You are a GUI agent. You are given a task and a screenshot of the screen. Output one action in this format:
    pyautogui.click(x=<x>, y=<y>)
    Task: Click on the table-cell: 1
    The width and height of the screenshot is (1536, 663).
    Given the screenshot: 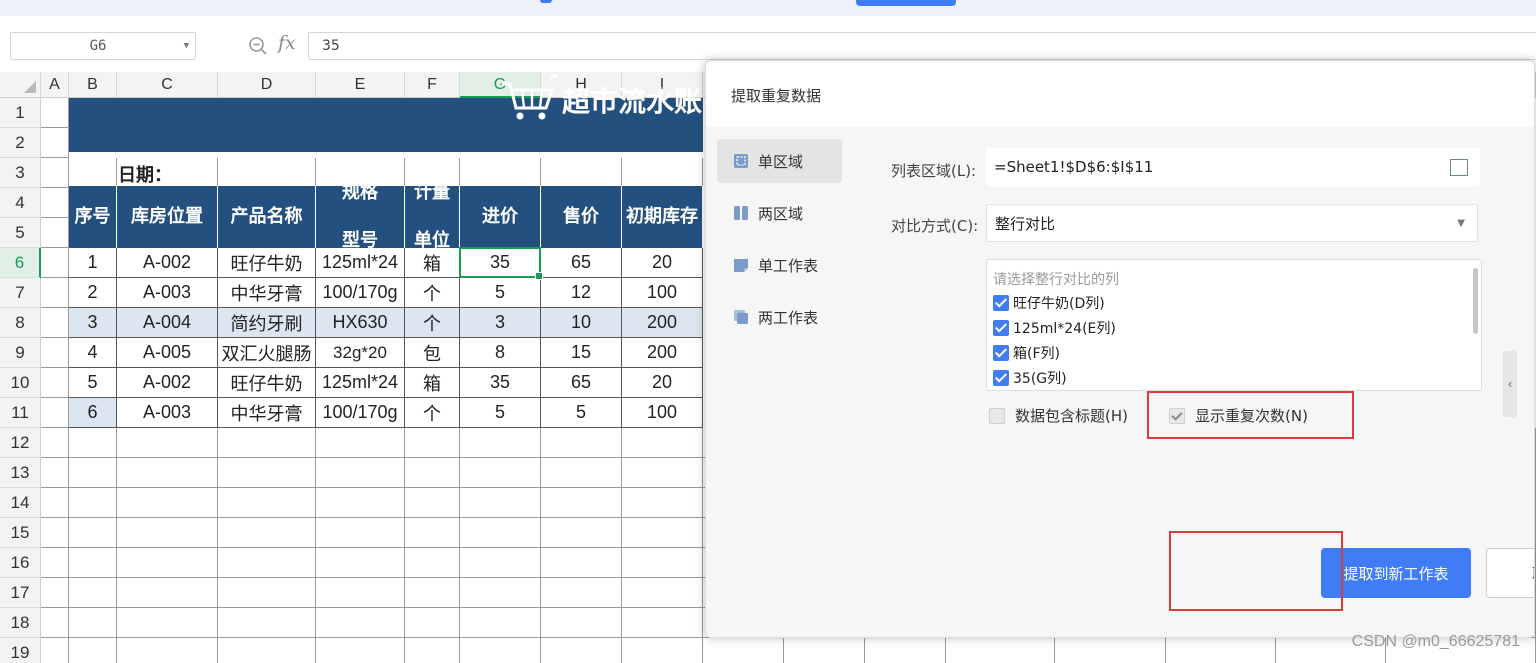 What is the action you would take?
    pyautogui.click(x=93, y=263)
    